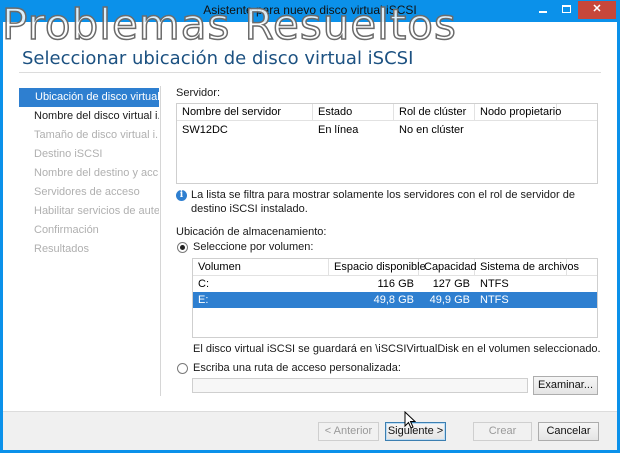 Image resolution: width=620 pixels, height=453 pixels. Describe the element at coordinates (310, 72) in the screenshot. I see `header-divider` at that location.